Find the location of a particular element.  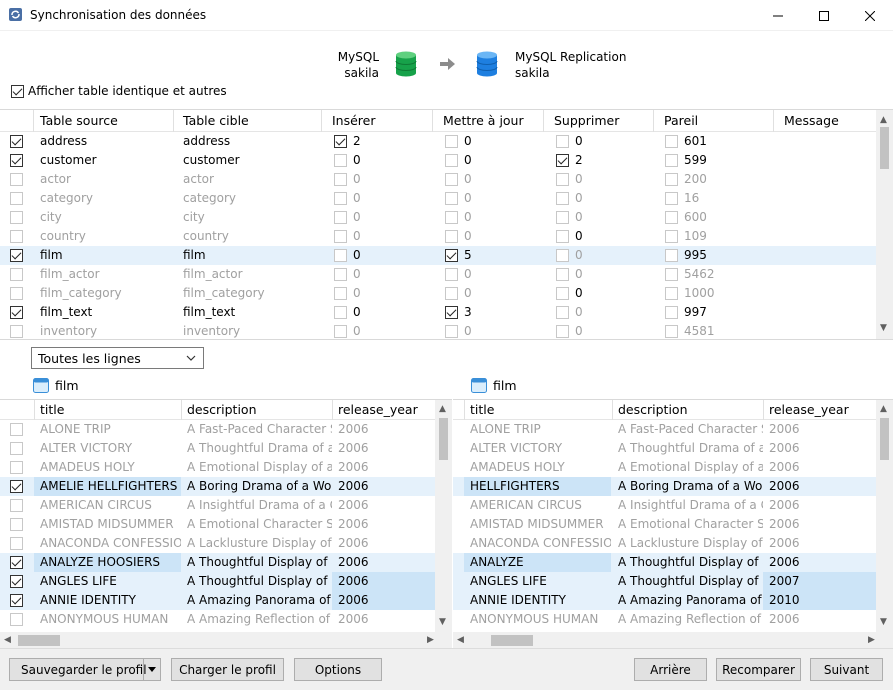

close-button is located at coordinates (870, 15).